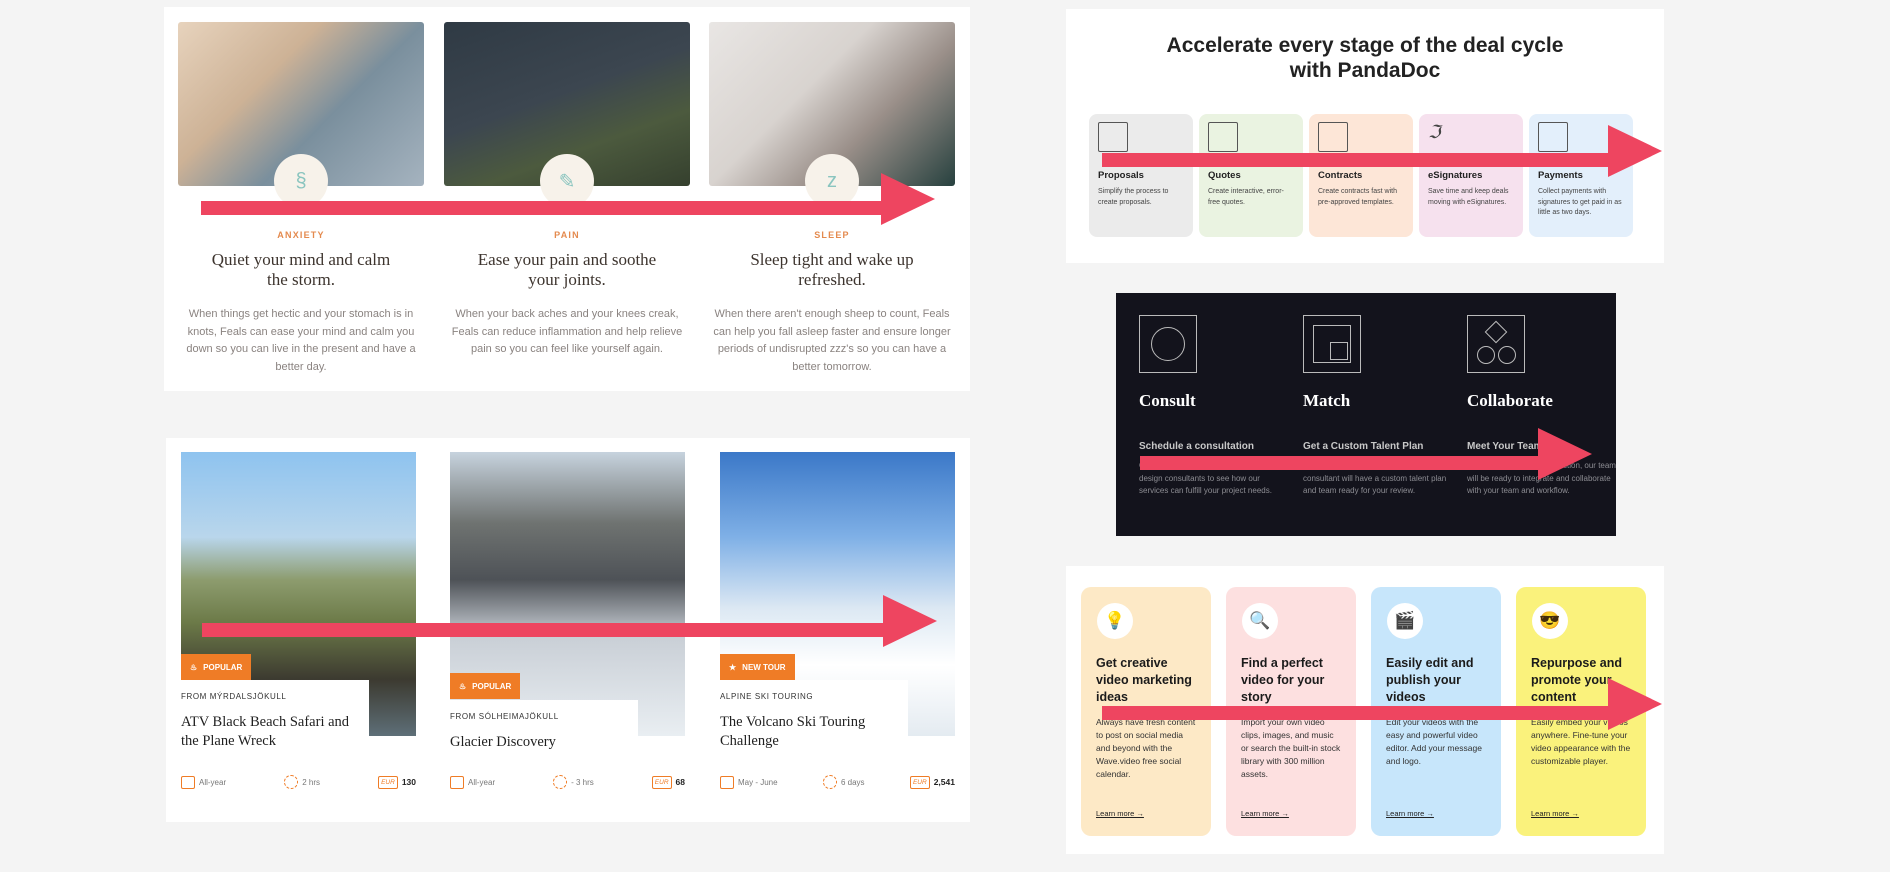 Image resolution: width=1890 pixels, height=872 pixels. Describe the element at coordinates (1144, 680) in the screenshot. I see `card-title: Get creative video marketing ideas` at that location.